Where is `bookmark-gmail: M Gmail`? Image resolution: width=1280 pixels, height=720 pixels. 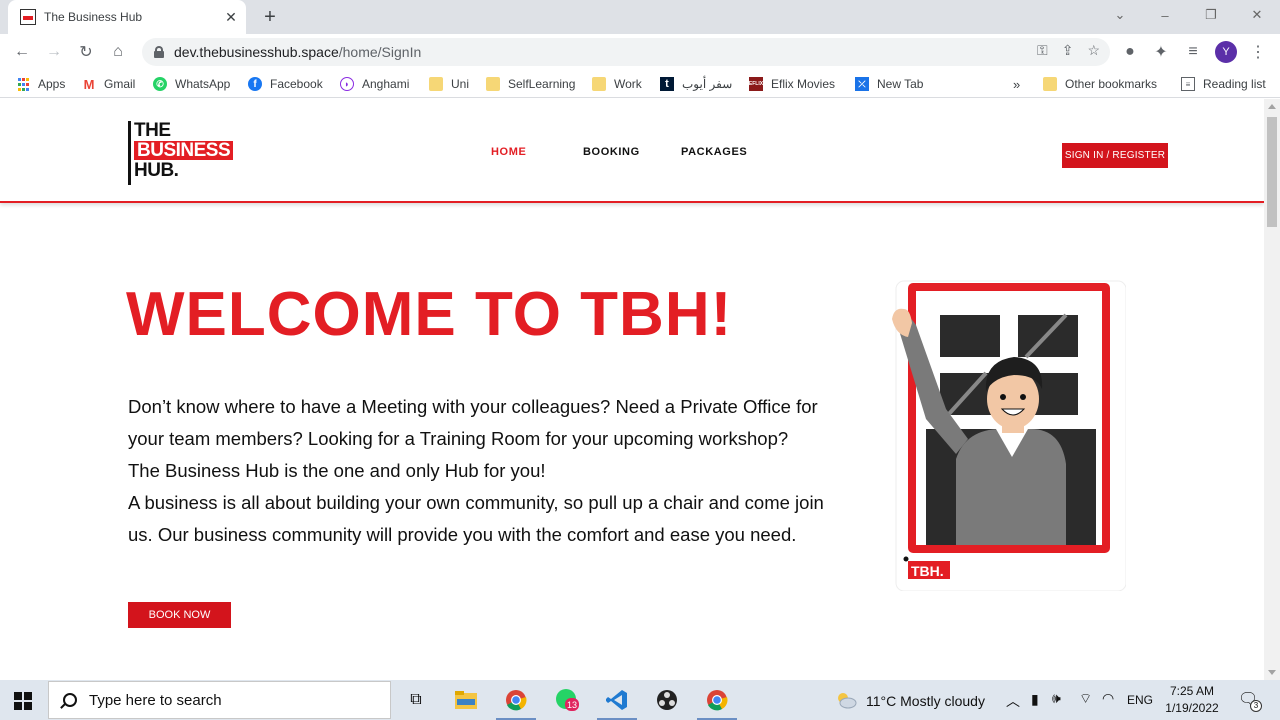
bookmark-gmail: M Gmail is located at coordinates (109, 84).